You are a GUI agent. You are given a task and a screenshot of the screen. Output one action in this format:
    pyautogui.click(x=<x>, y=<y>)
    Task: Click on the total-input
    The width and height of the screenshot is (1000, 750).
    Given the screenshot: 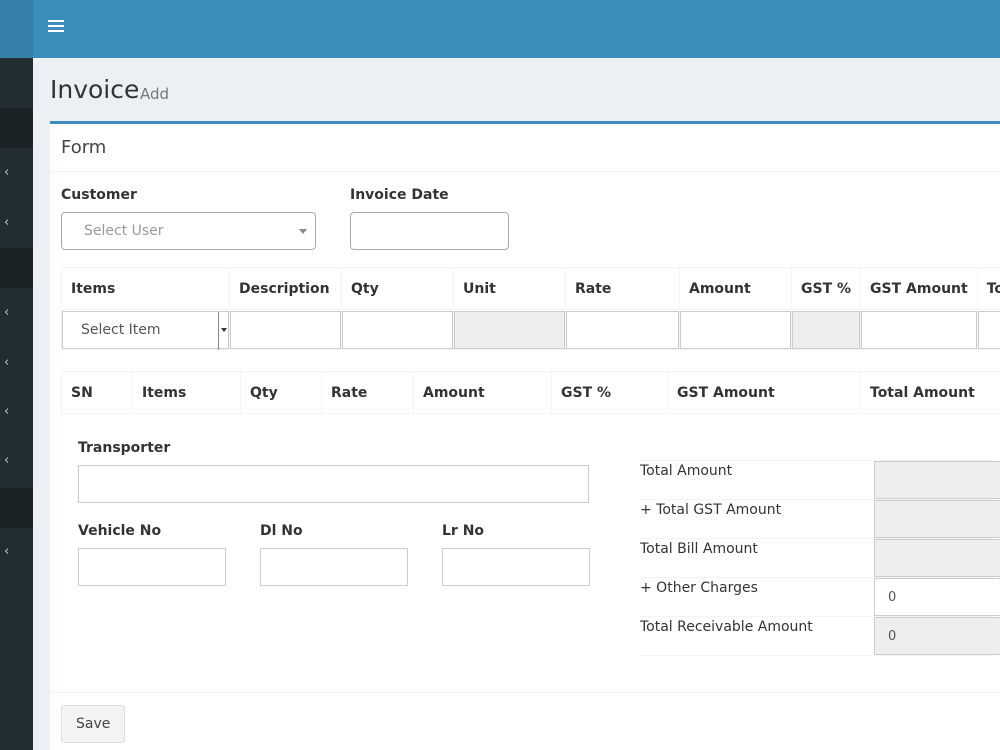 What is the action you would take?
    pyautogui.click(x=988, y=329)
    